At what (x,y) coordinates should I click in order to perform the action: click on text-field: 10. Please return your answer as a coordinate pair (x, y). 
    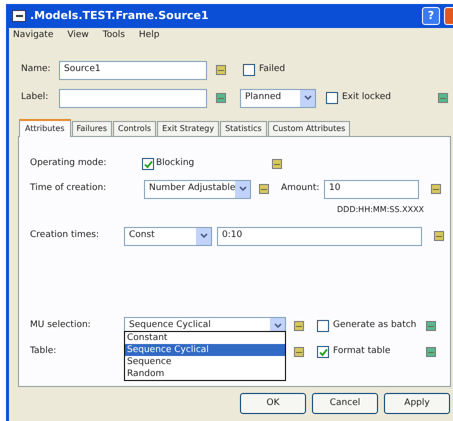
    Looking at the image, I should click on (371, 189).